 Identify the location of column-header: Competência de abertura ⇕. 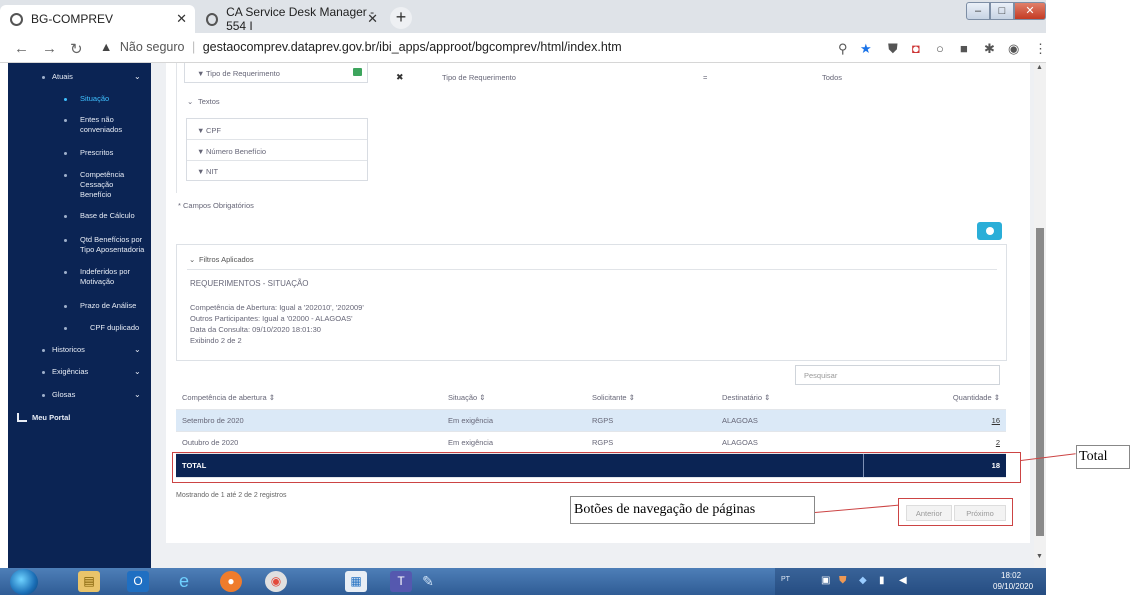
(309, 398).